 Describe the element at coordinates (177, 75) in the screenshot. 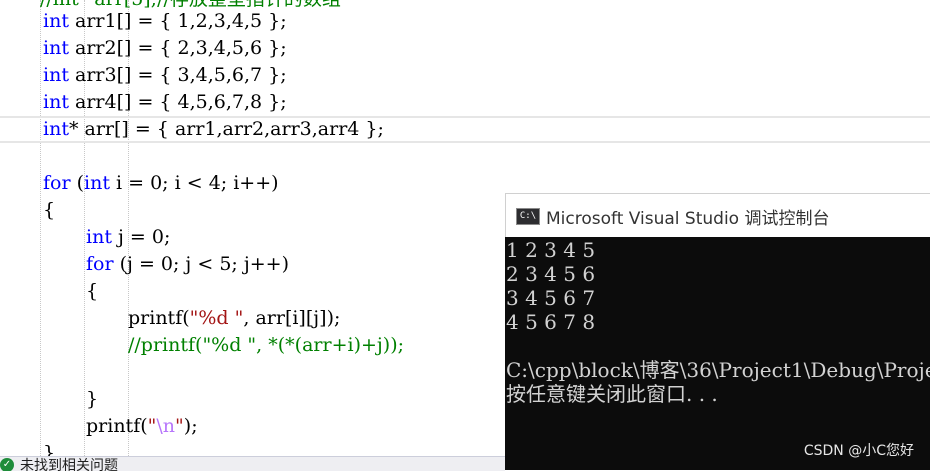

I see `code-text: arr3[] = { 3,4,5,6,7 };` at that location.